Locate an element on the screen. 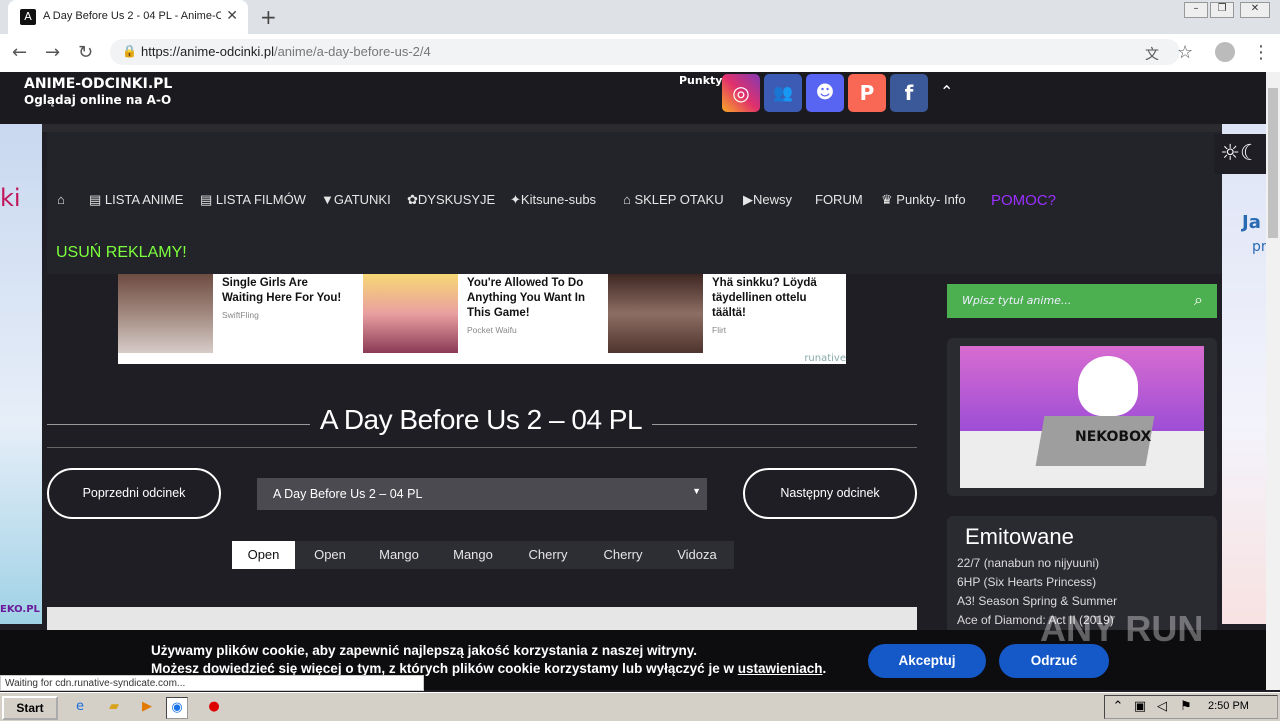  nav-lista-anime: ▤ LISTA ANIME is located at coordinates (136, 200).